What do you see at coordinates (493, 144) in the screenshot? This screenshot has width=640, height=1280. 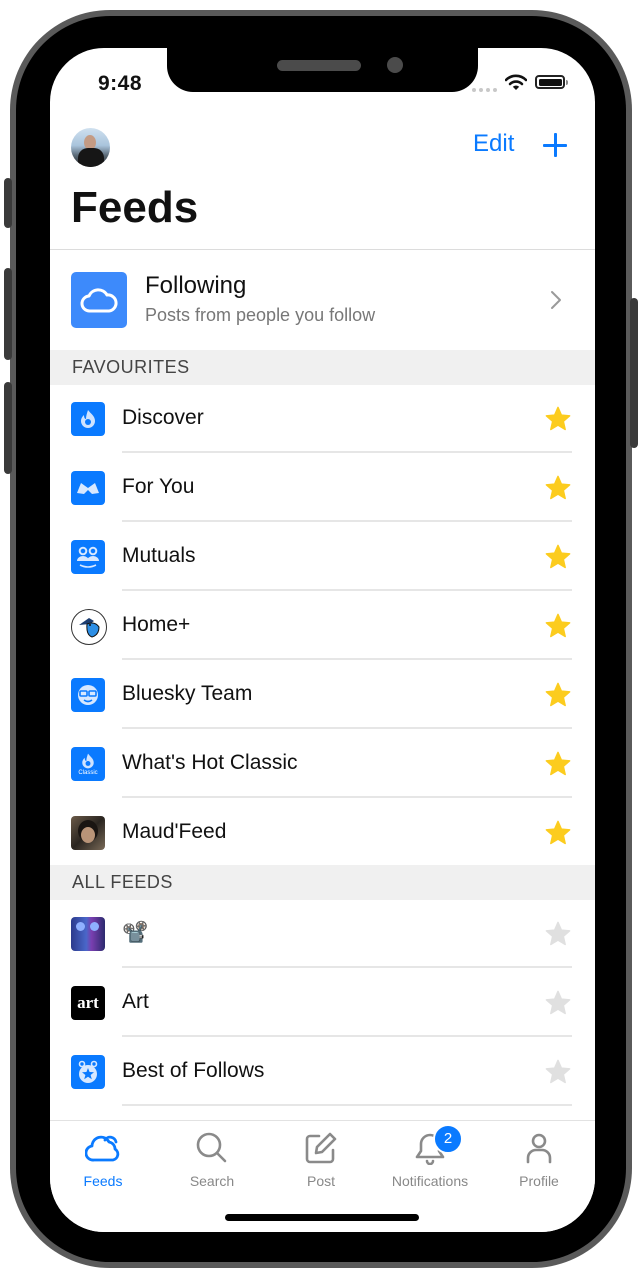 I see `edit-button: Edit` at bounding box center [493, 144].